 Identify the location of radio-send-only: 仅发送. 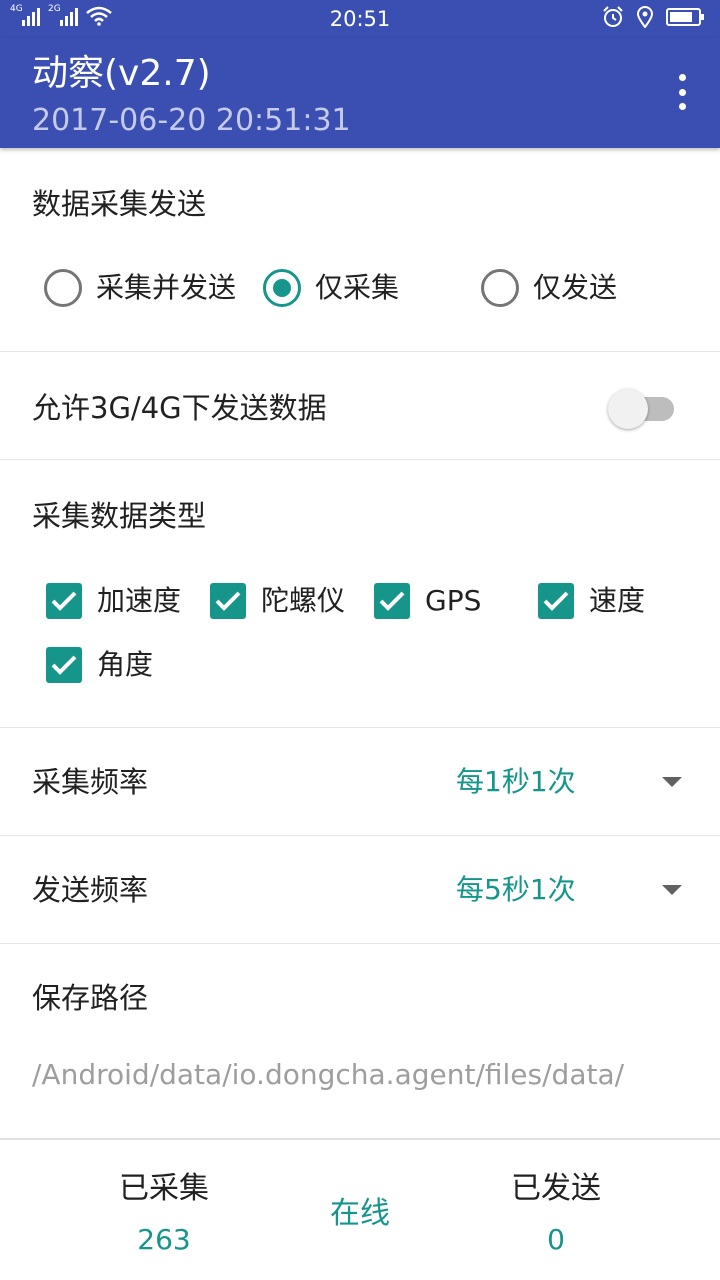
(549, 288).